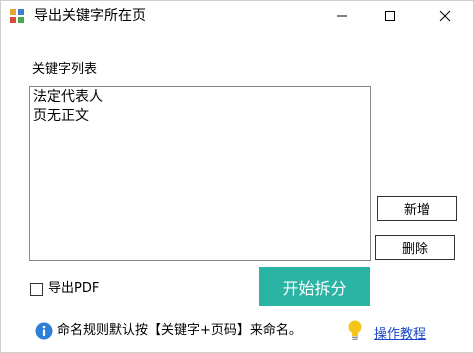  I want to click on start-split-button: 开始拆分, so click(314, 286).